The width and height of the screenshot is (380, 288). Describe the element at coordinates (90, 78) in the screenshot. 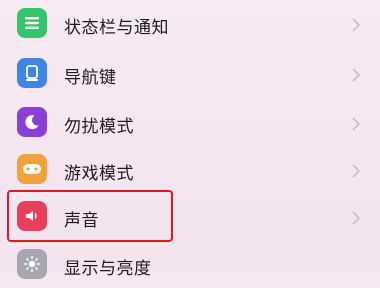

I see `settings-item-label: 导航键` at that location.